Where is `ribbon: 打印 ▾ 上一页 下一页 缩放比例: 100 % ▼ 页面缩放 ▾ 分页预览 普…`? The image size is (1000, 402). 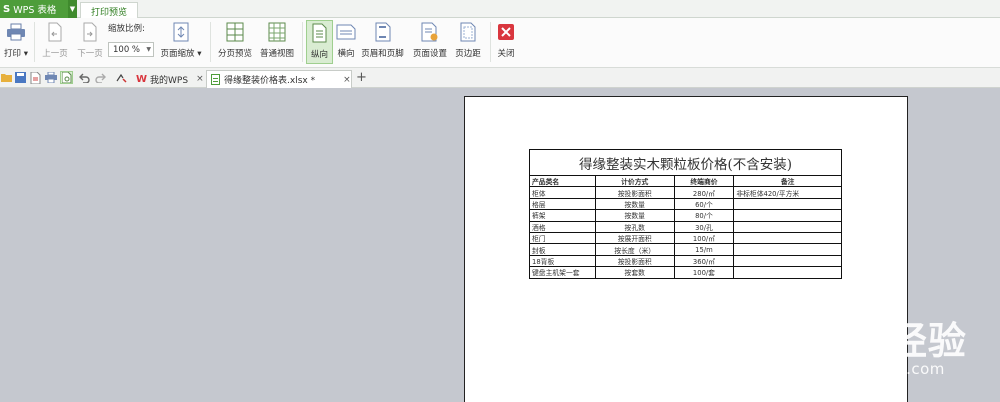 ribbon: 打印 ▾ 上一页 下一页 缩放比例: 100 % ▼ 页面缩放 ▾ 分页预览 普… is located at coordinates (500, 43).